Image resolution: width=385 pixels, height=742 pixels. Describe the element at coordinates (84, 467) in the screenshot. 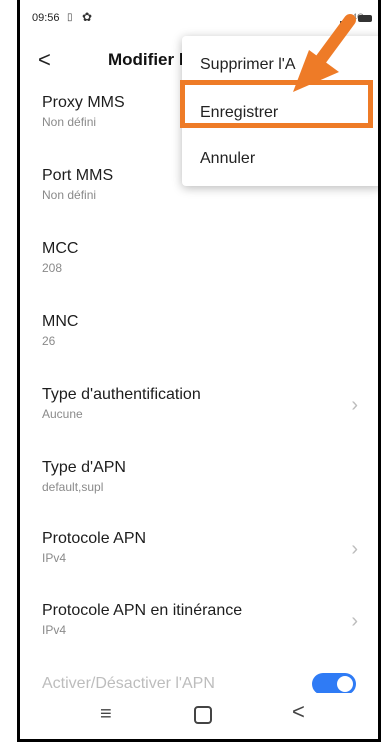

I see `setting-title: Type d'APN` at that location.